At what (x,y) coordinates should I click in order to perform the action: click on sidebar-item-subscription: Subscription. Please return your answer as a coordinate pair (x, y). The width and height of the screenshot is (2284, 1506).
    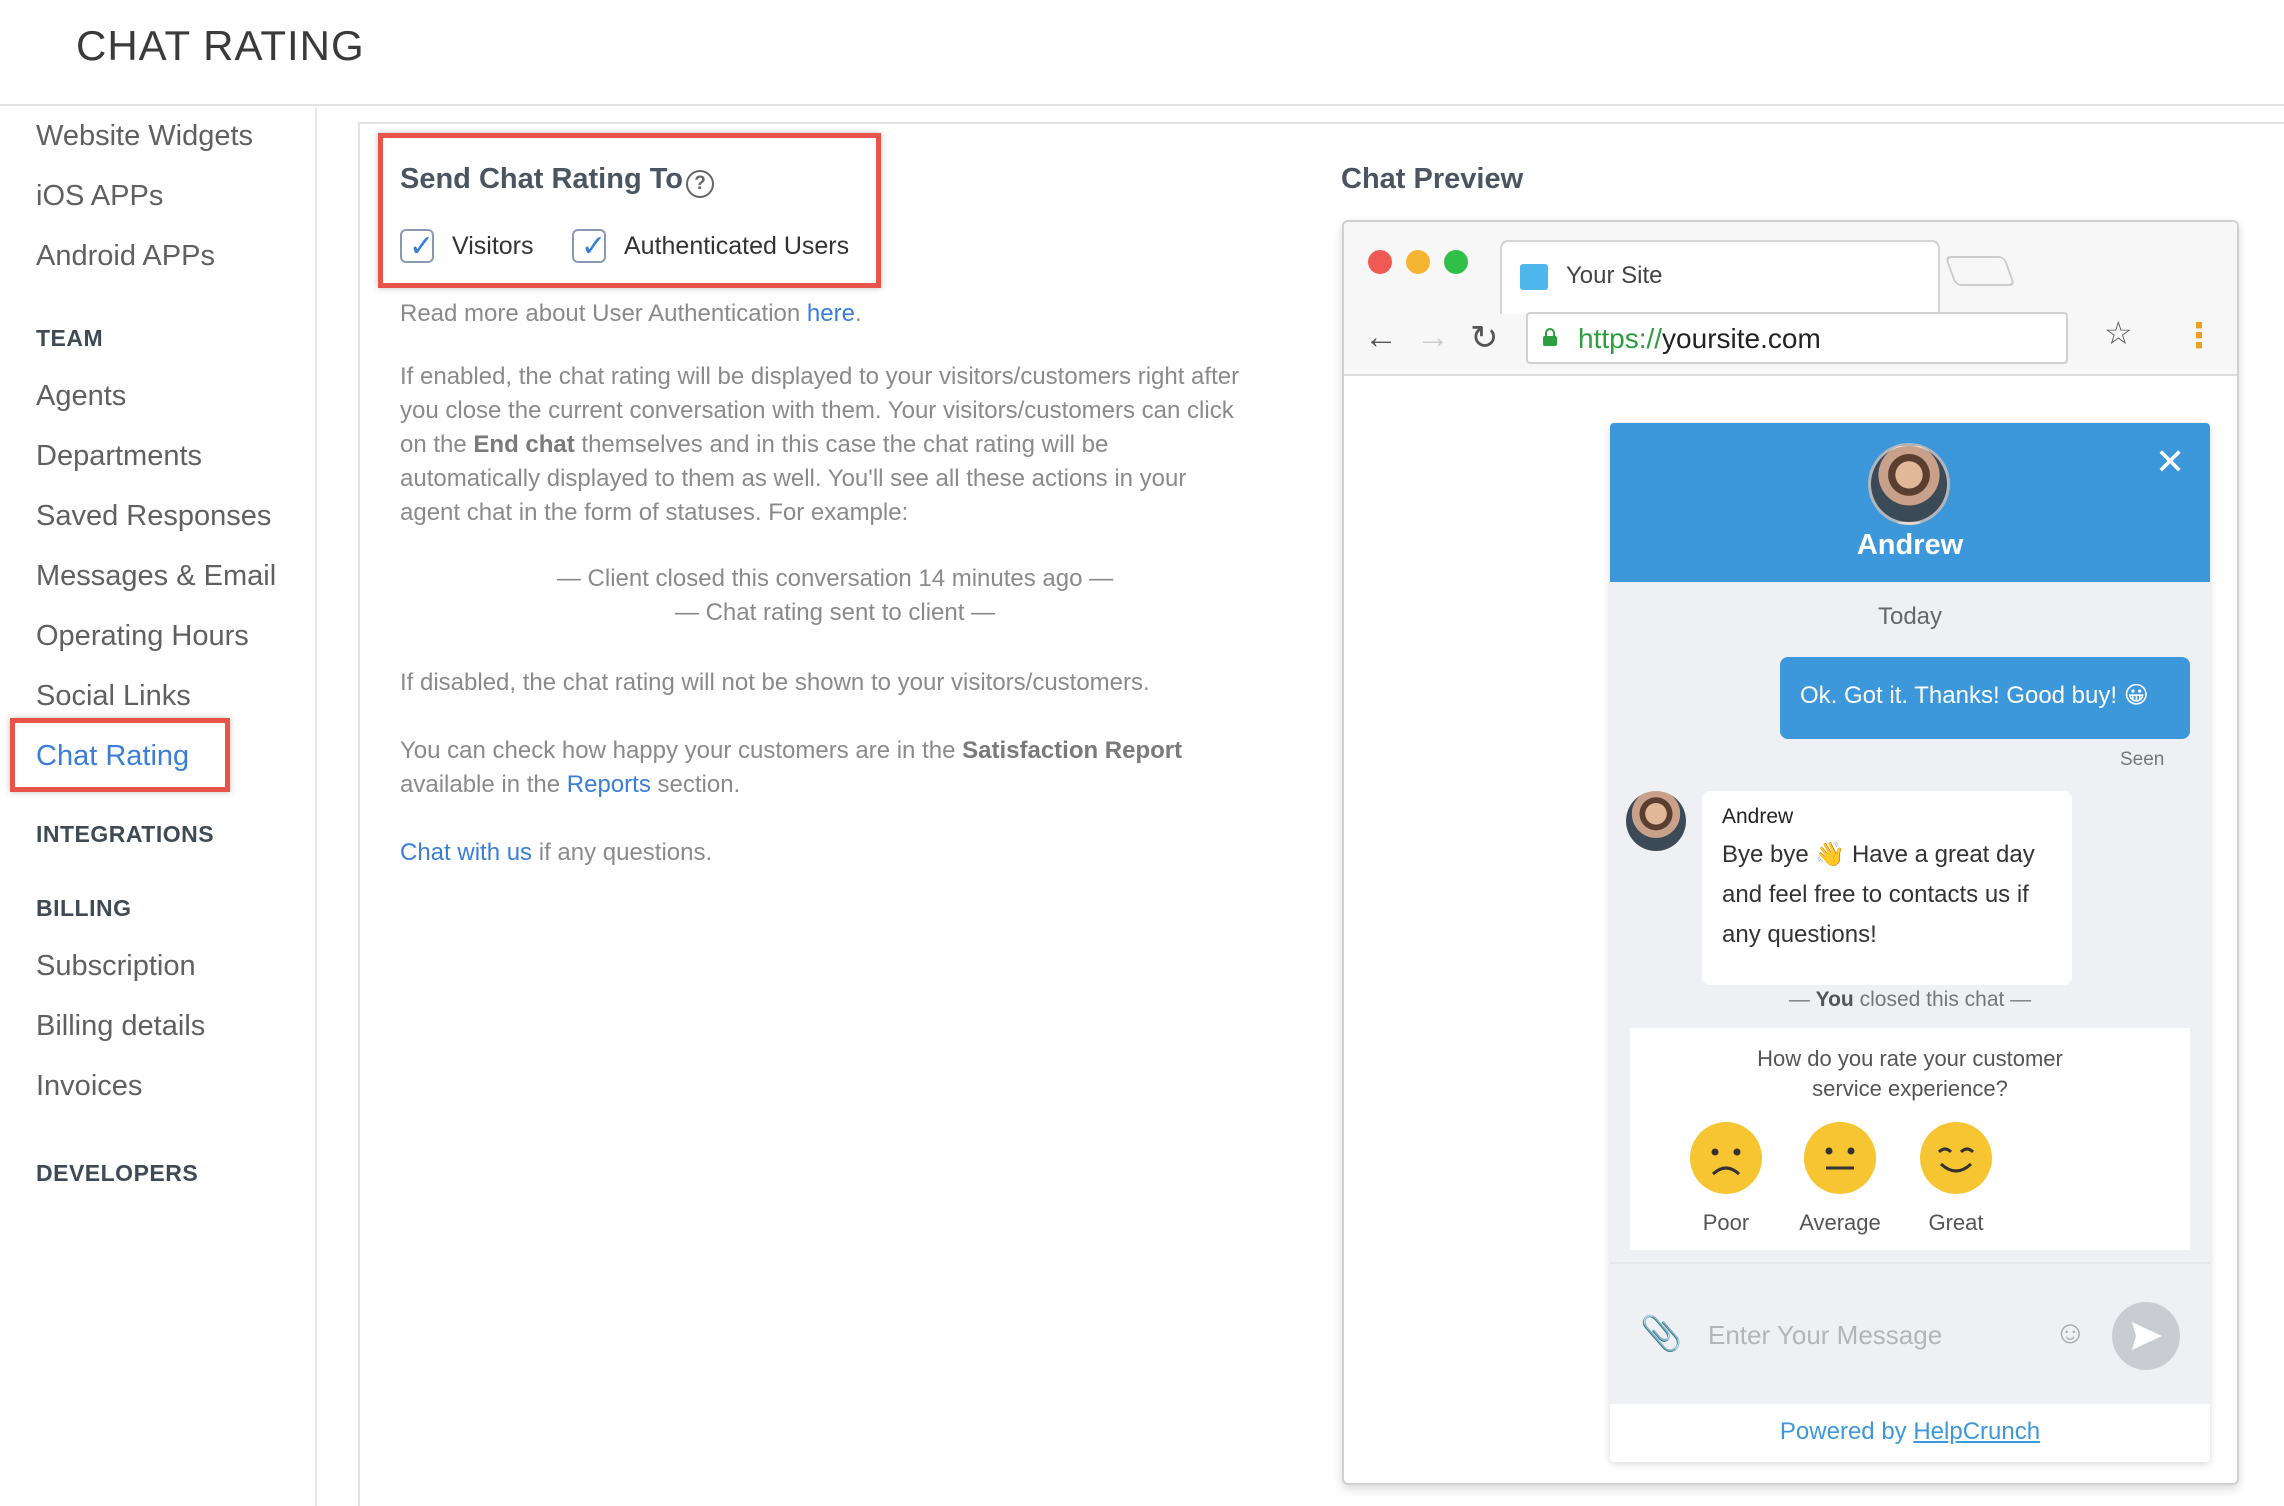
    Looking at the image, I should click on (116, 966).